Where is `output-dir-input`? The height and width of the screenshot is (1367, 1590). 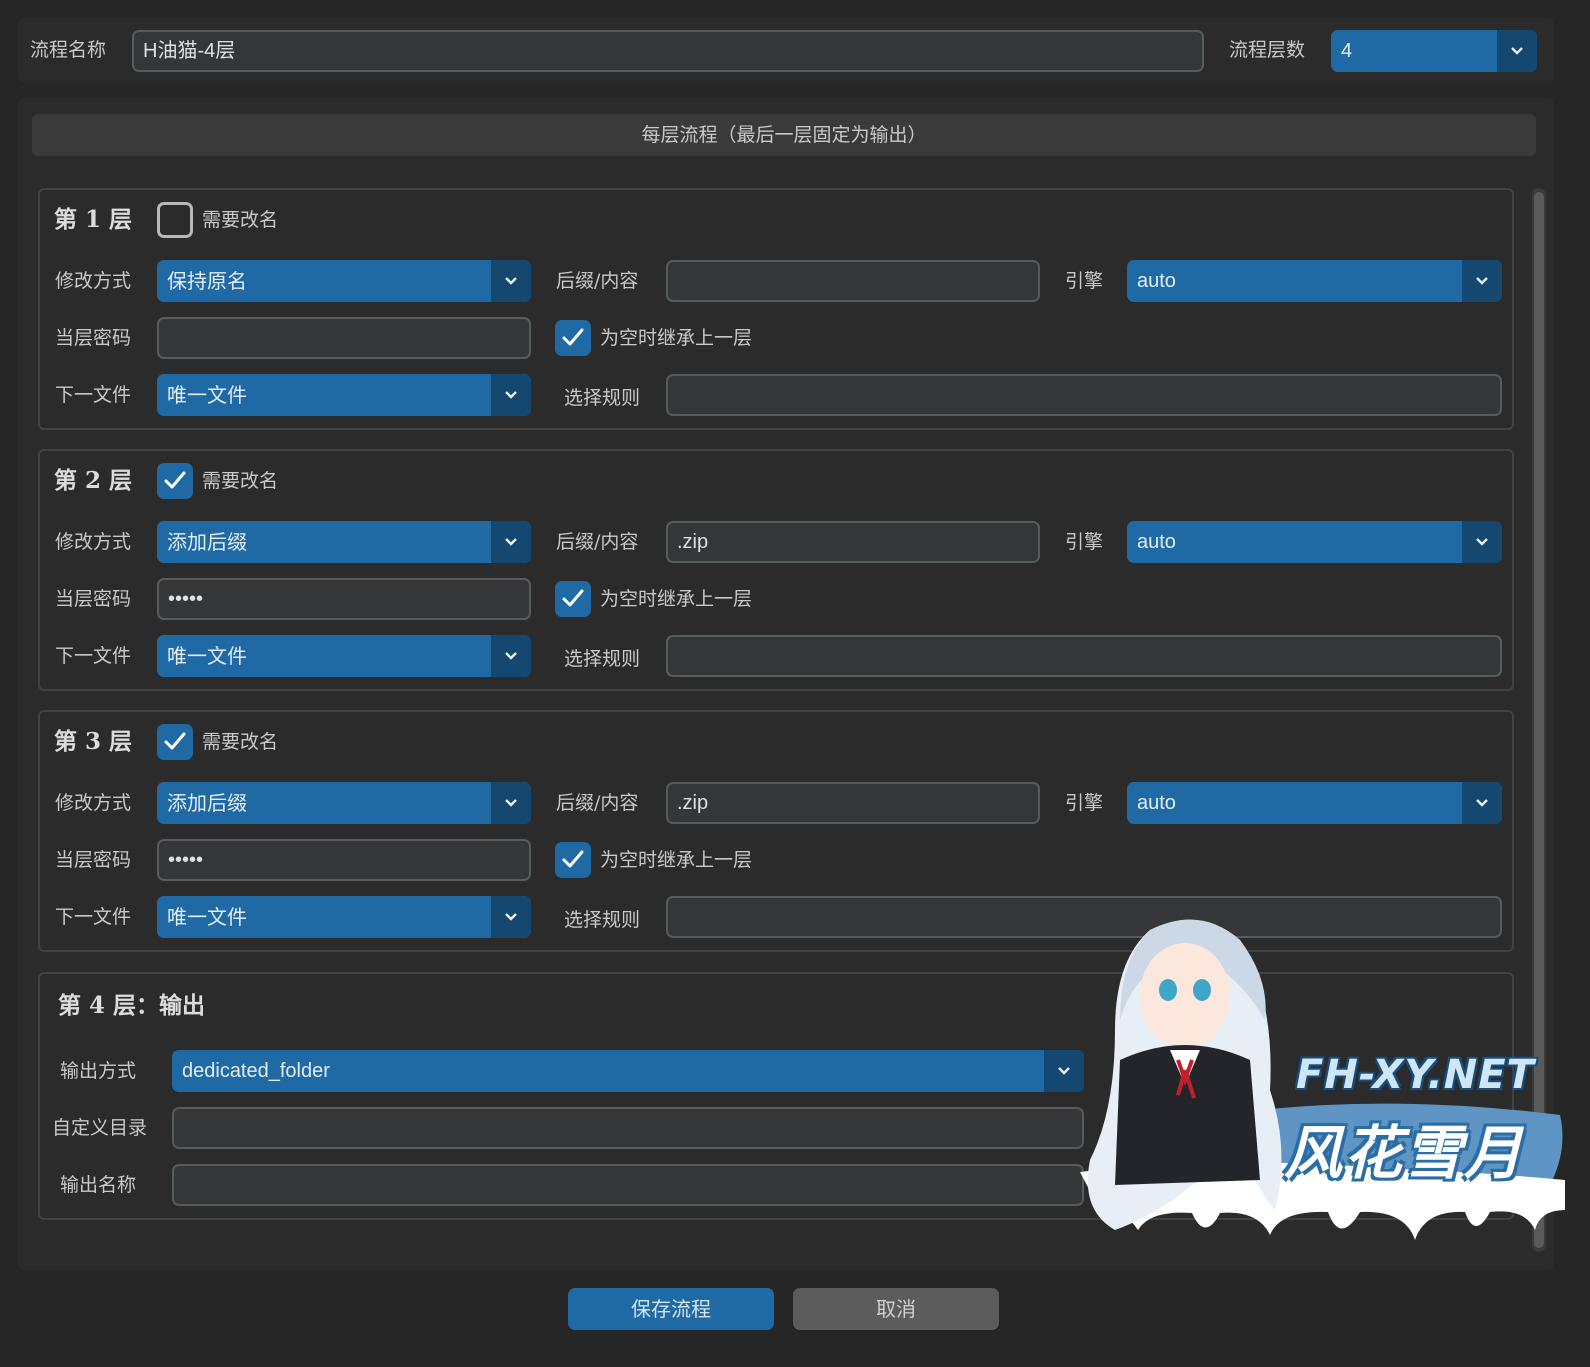
output-dir-input is located at coordinates (628, 1128).